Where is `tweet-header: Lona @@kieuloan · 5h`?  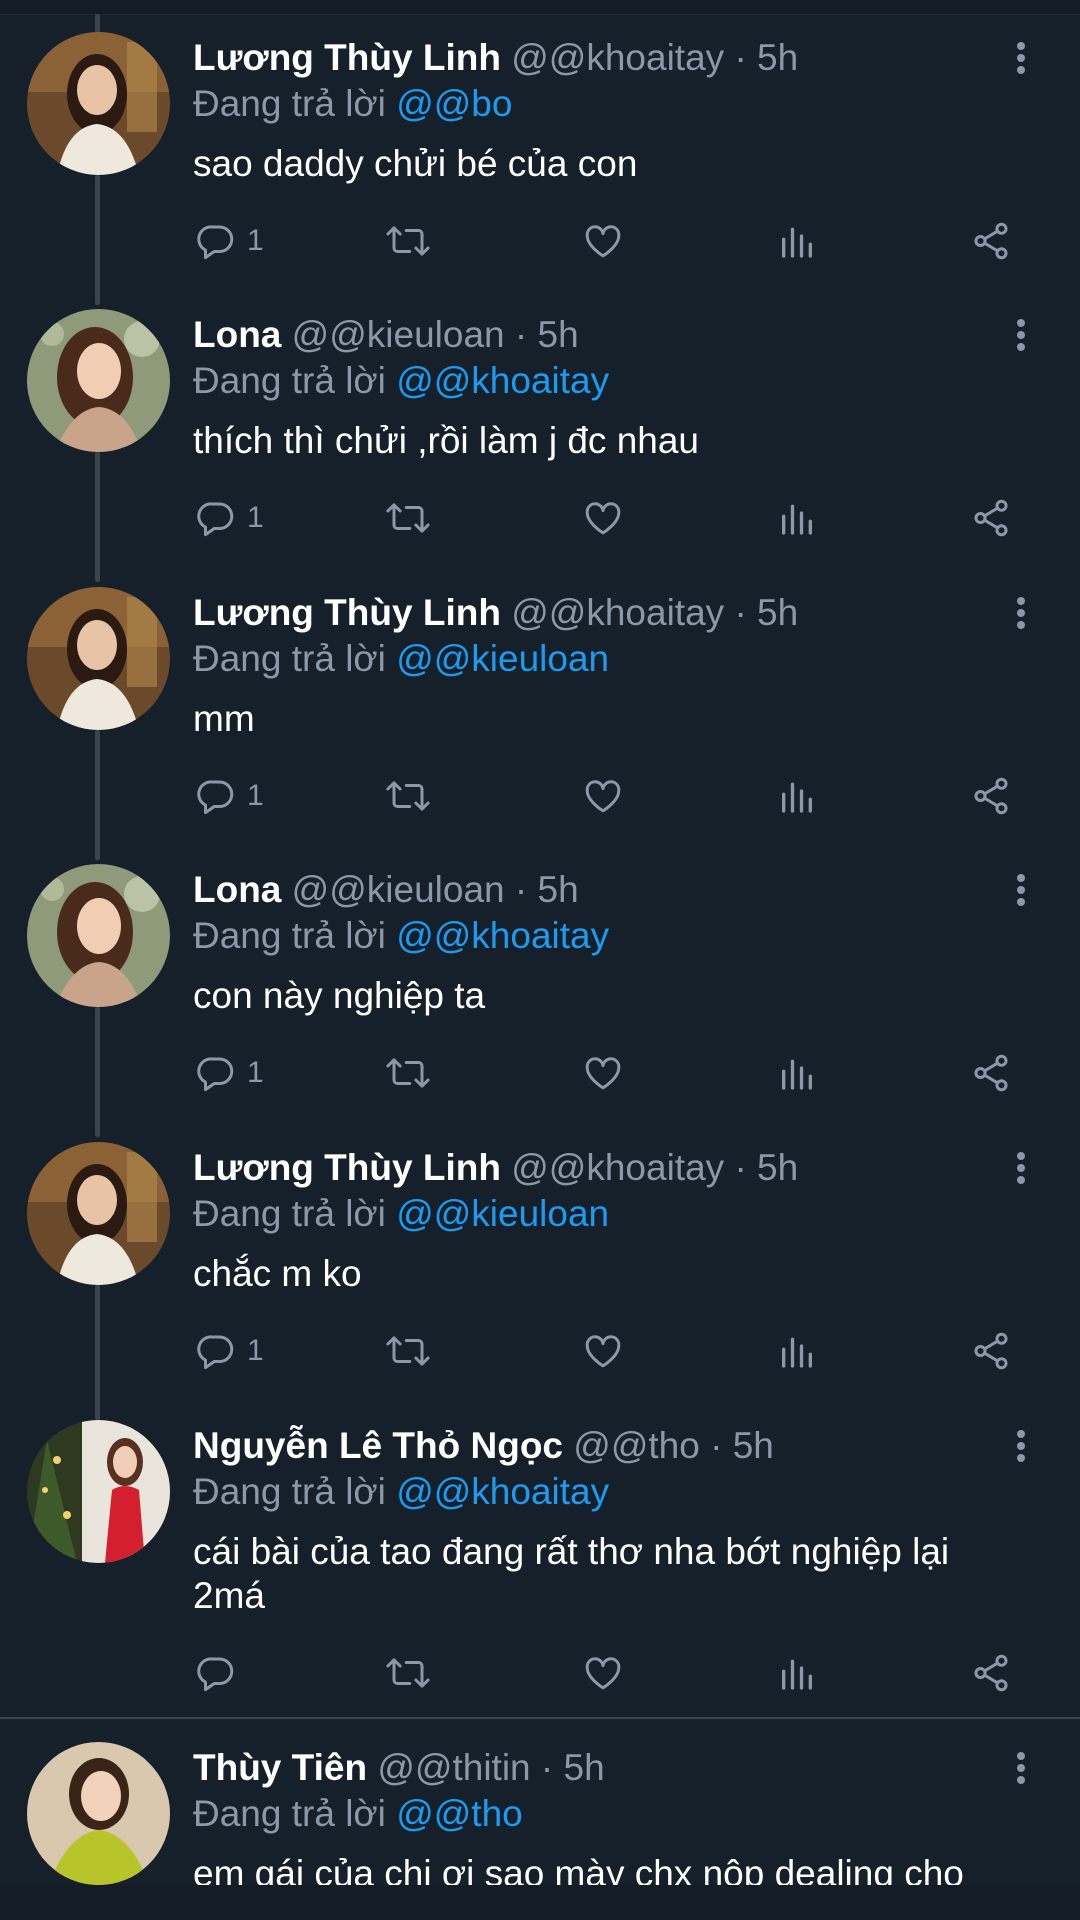 tweet-header: Lona @@kieuloan · 5h is located at coordinates (386, 890).